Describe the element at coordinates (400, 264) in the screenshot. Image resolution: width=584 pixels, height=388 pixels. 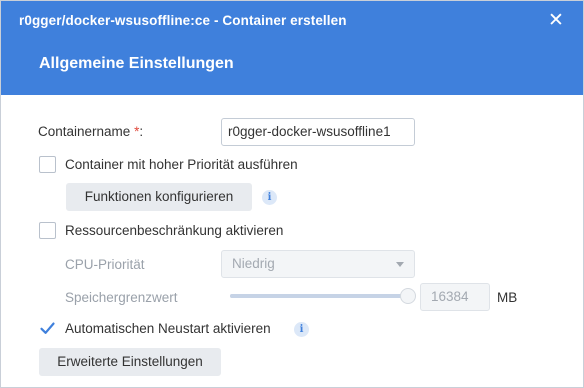
I see `chevron-down-icon` at that location.